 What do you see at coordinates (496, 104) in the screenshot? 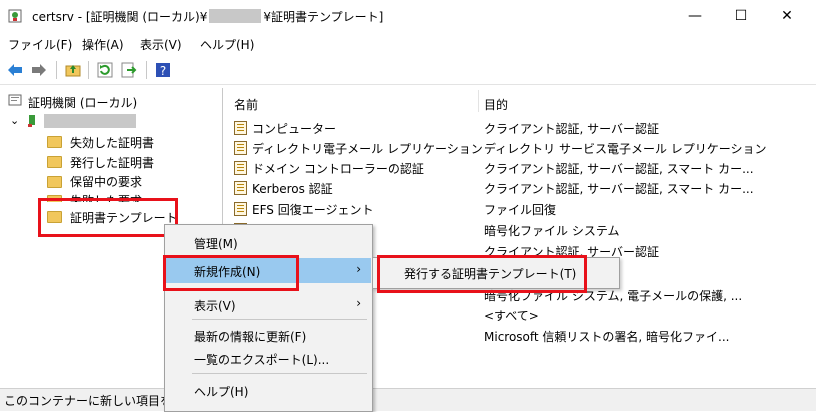
I see `column-header-purpose: 目的` at bounding box center [496, 104].